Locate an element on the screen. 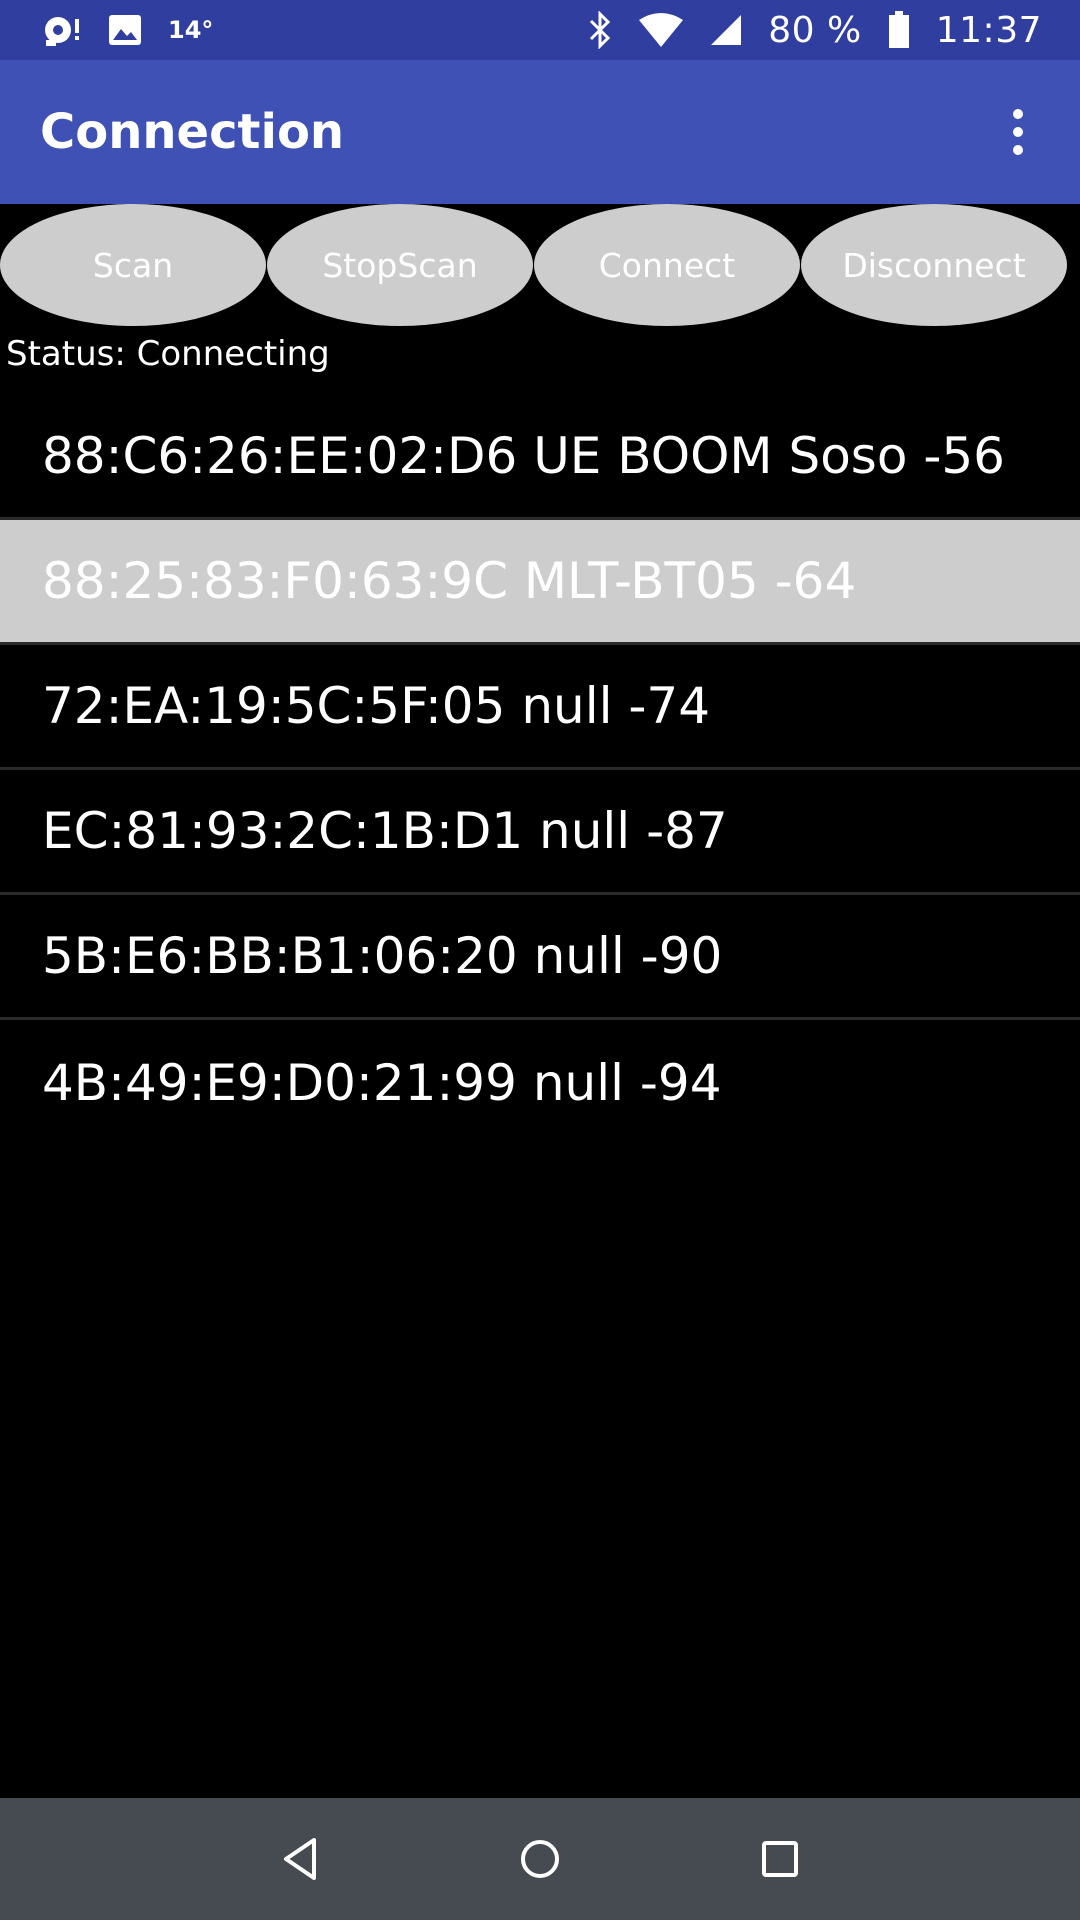 This screenshot has height=1920, width=1080. action-buttons: Scan StopScan Connect Disconnect is located at coordinates (540, 265).